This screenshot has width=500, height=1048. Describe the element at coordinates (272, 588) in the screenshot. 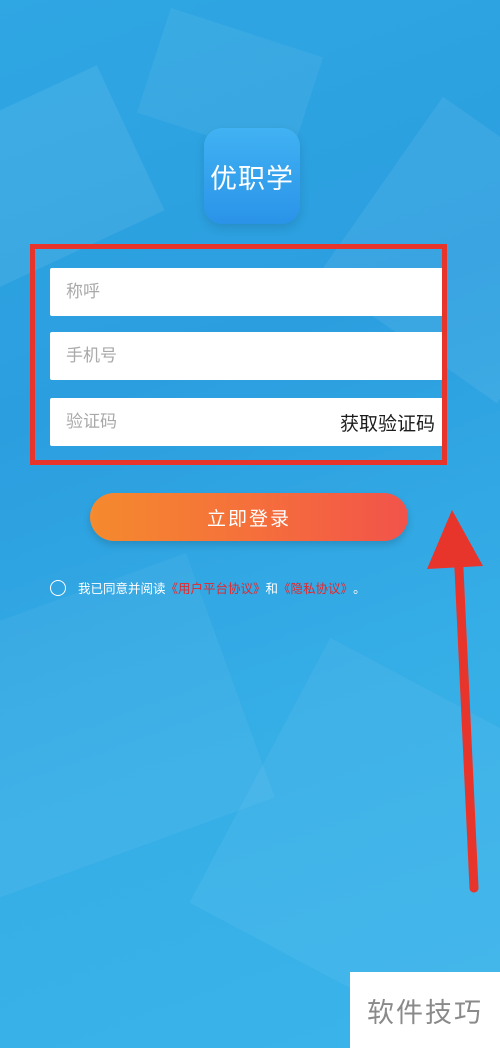

I see `agreement-conjunction: 和` at that location.